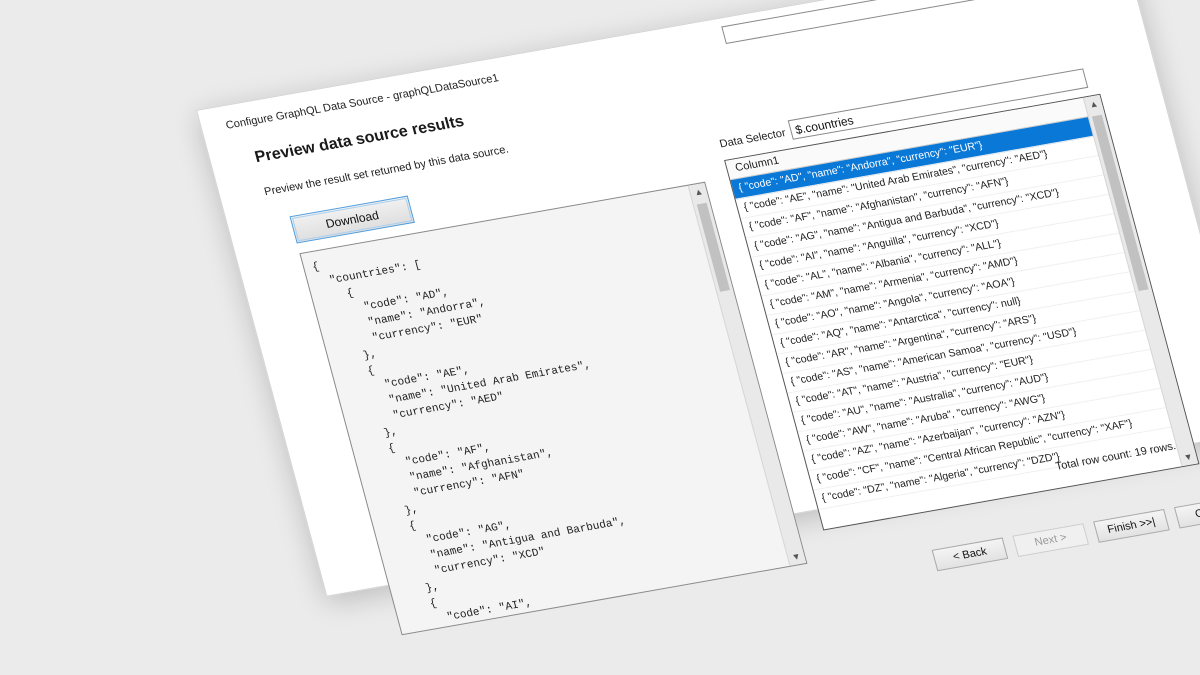  Describe the element at coordinates (970, 554) in the screenshot. I see `back-button: < Back` at that location.